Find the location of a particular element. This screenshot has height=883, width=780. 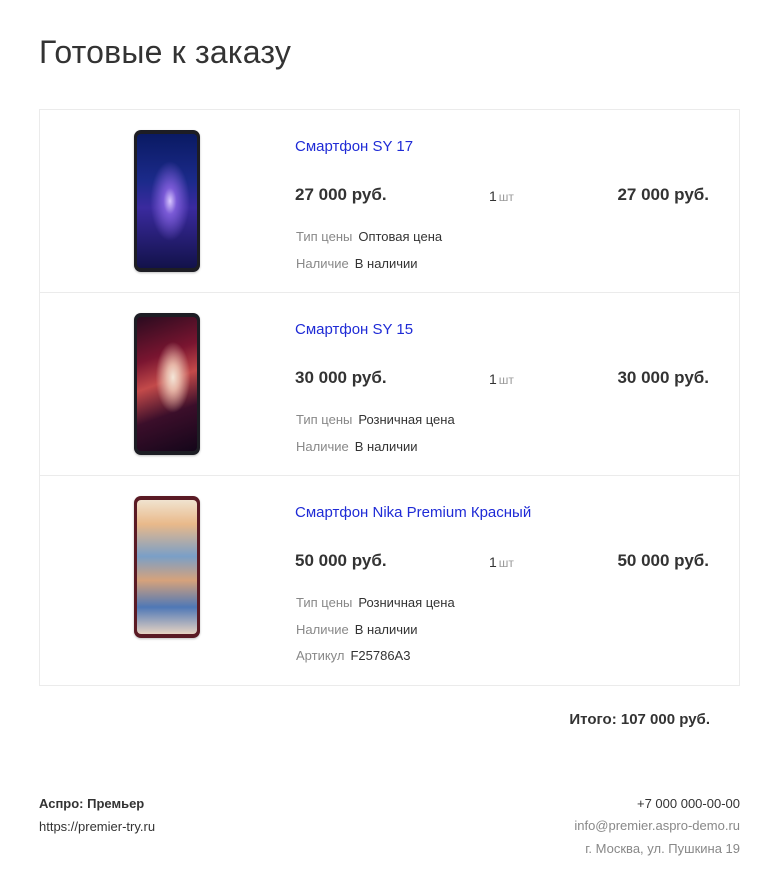

product-props: Тип цены Розничная цена Наличие В наличии is located at coordinates (375, 437).